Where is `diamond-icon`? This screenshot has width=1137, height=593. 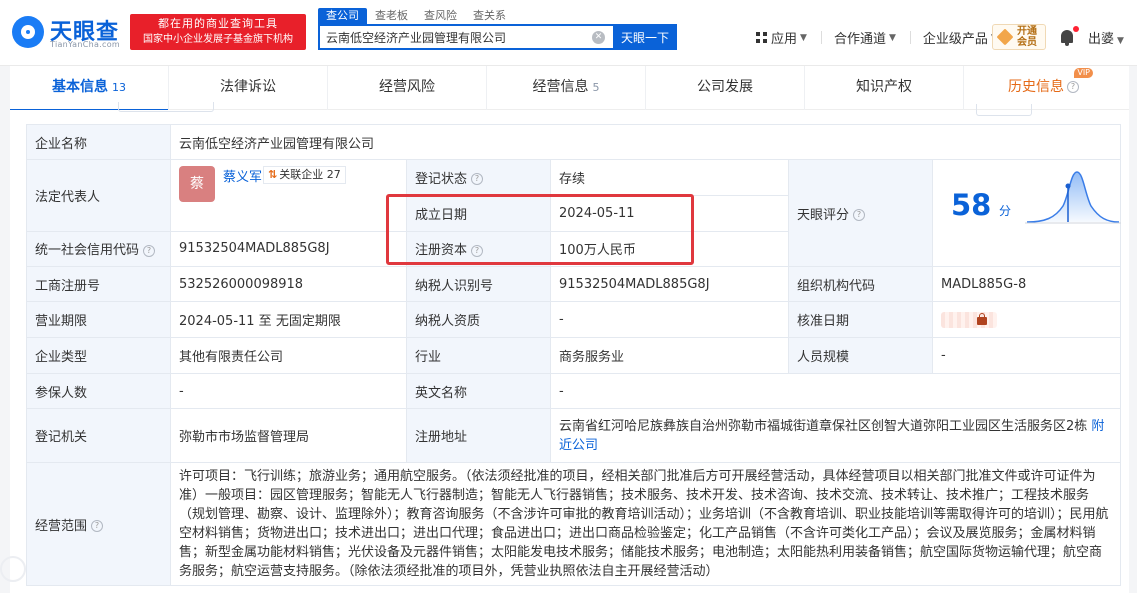 diamond-icon is located at coordinates (1005, 37).